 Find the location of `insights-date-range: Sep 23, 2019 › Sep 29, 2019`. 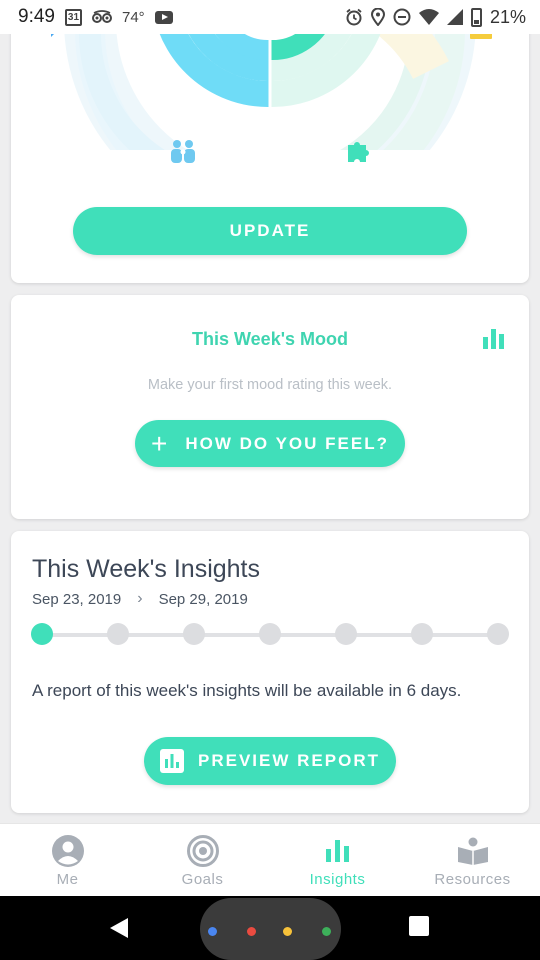

insights-date-range: Sep 23, 2019 › Sep 29, 2019 is located at coordinates (140, 599).